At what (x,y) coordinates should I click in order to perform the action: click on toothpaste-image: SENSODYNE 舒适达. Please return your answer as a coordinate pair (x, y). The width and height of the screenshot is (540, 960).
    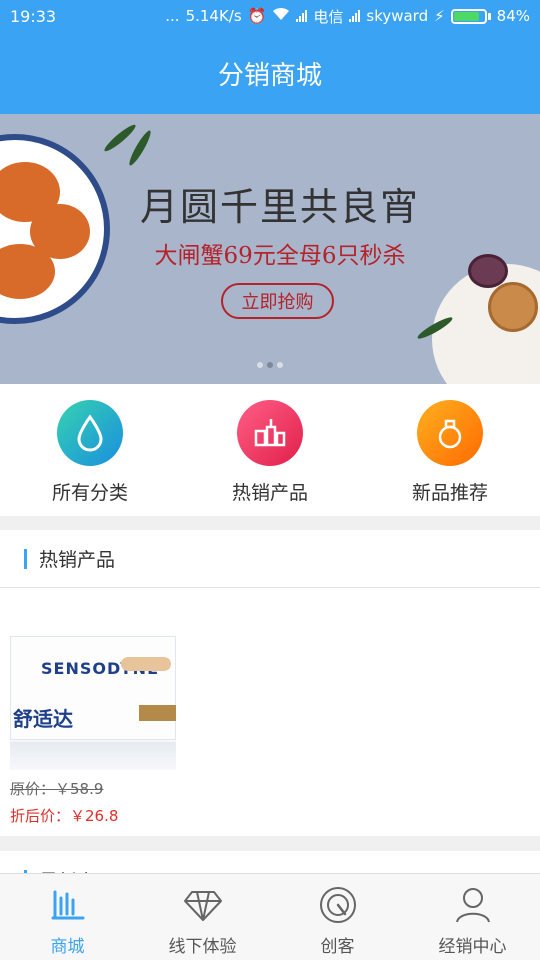
    Looking at the image, I should click on (93, 688).